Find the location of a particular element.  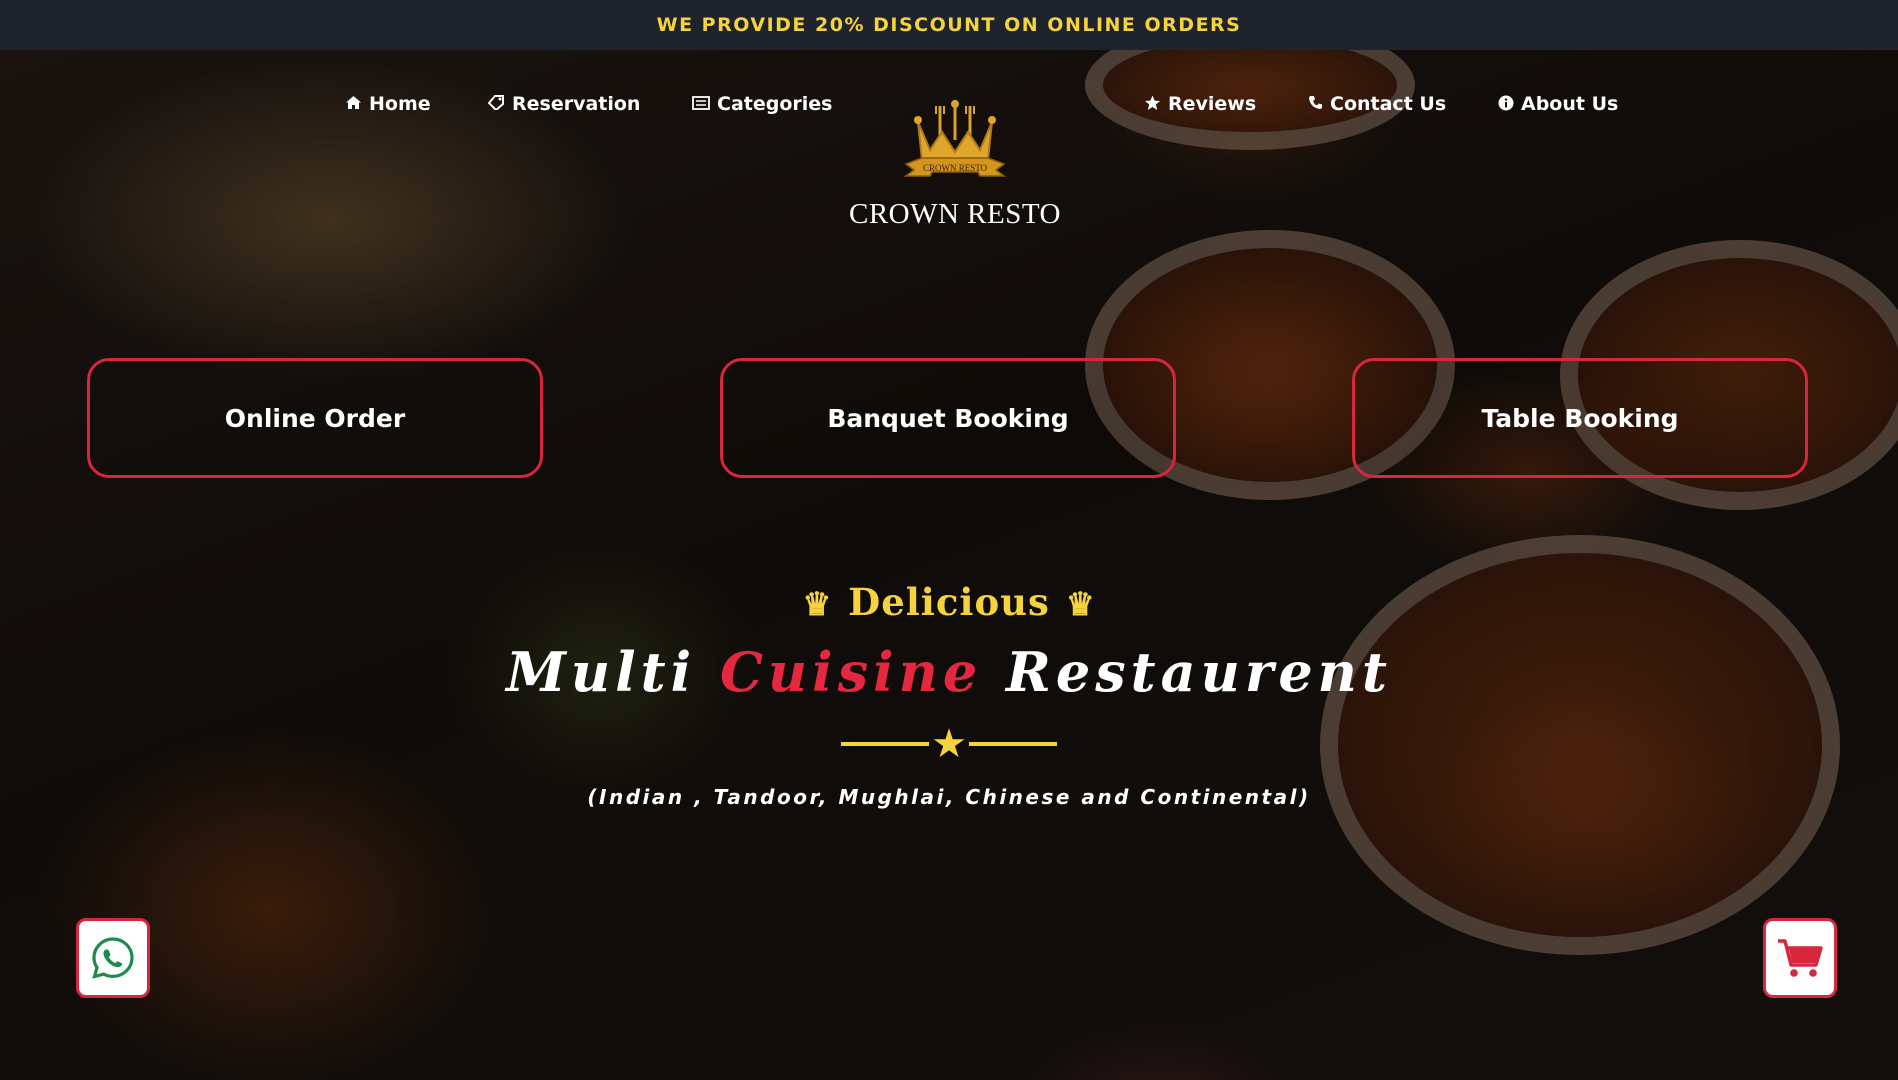

nav-home: Home is located at coordinates (388, 104).